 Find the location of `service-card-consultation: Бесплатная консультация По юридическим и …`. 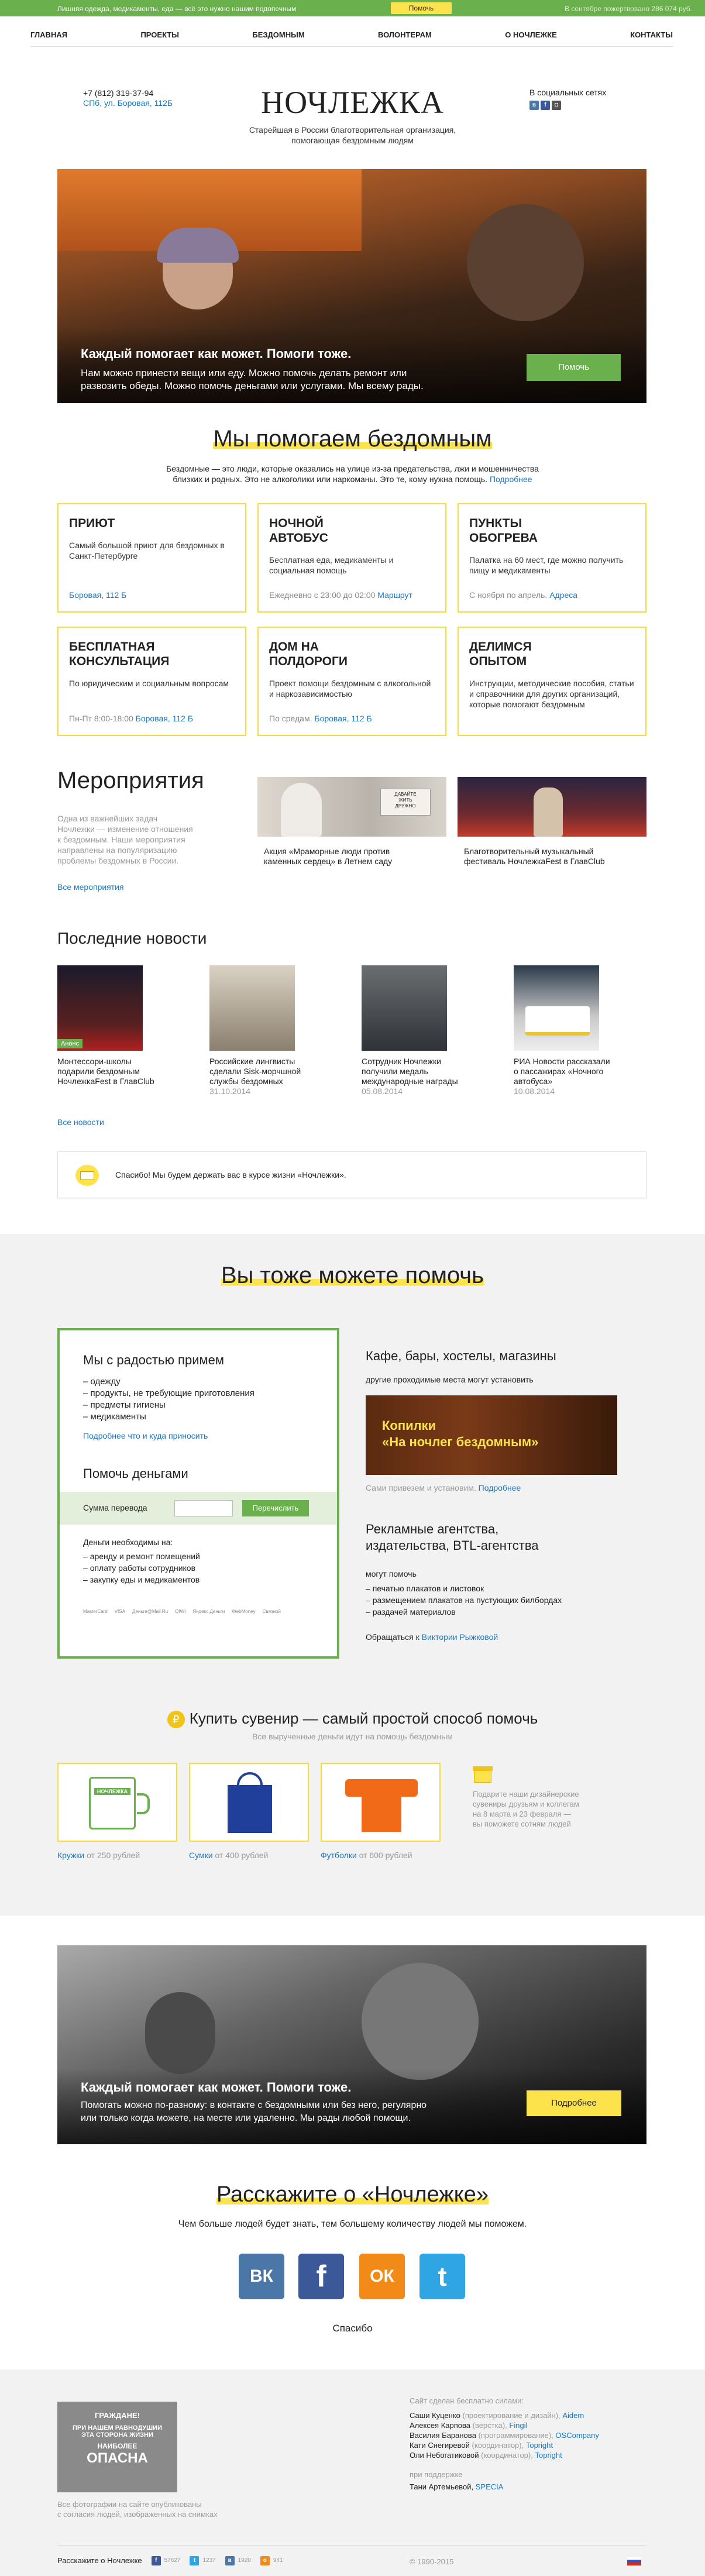

service-card-consultation: Бесплатная консультация По юридическим и … is located at coordinates (151, 682).